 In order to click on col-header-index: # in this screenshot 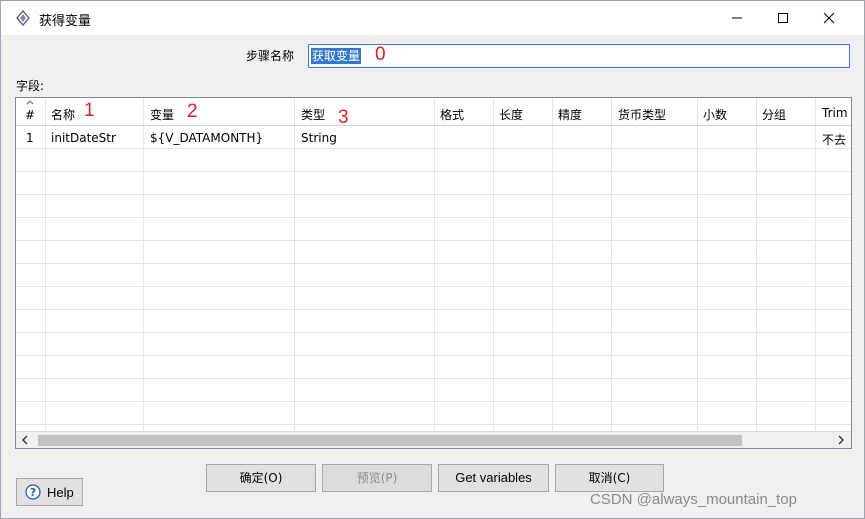, I will do `click(30, 115)`.